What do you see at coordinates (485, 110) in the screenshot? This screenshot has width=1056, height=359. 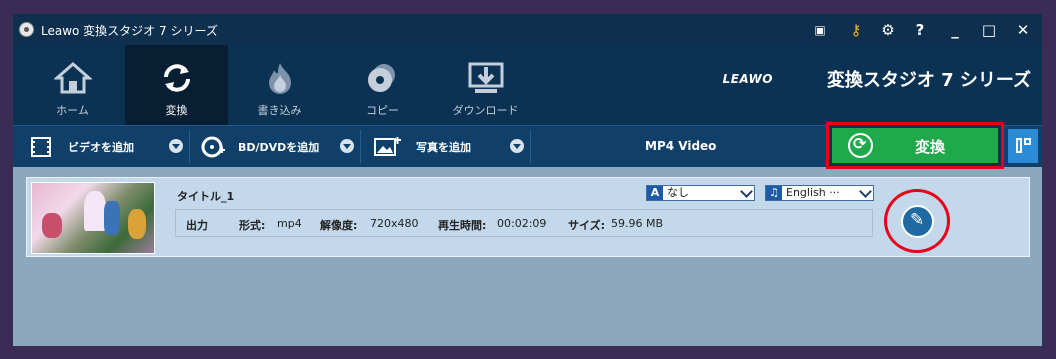 I see `nav-label: ダウンロード` at bounding box center [485, 110].